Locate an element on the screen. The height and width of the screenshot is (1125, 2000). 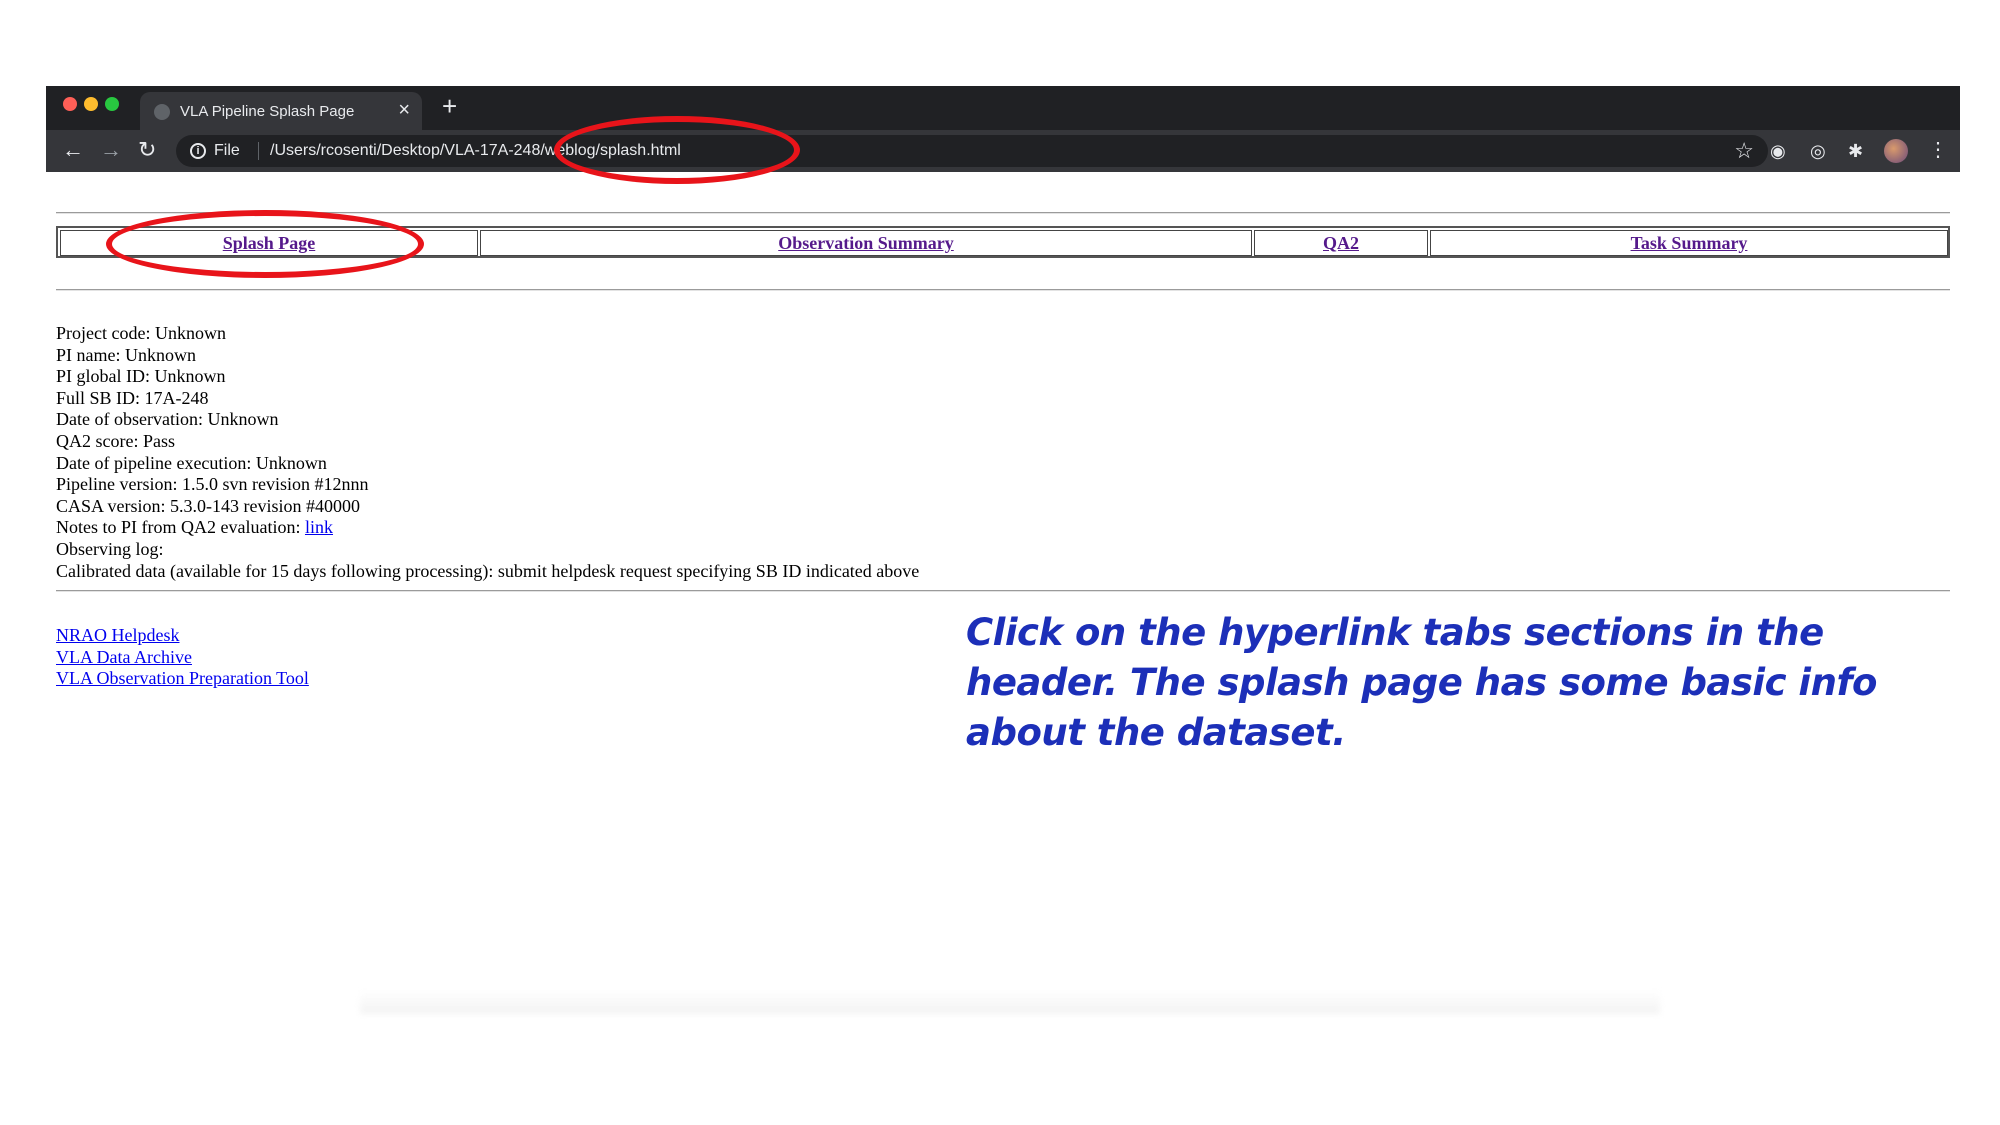
close-window-button is located at coordinates (70, 104).